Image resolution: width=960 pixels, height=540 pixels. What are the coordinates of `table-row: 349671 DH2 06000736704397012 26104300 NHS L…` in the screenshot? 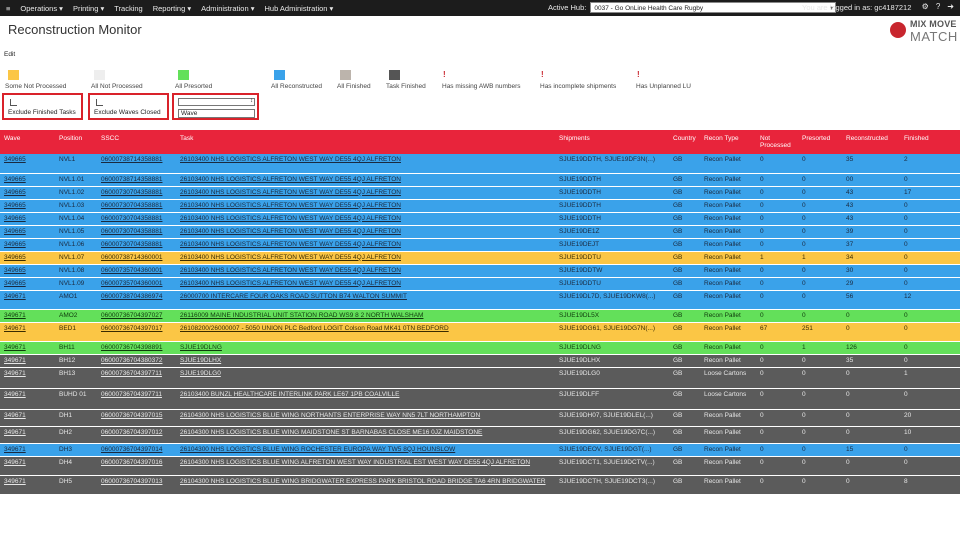 It's located at (480, 435).